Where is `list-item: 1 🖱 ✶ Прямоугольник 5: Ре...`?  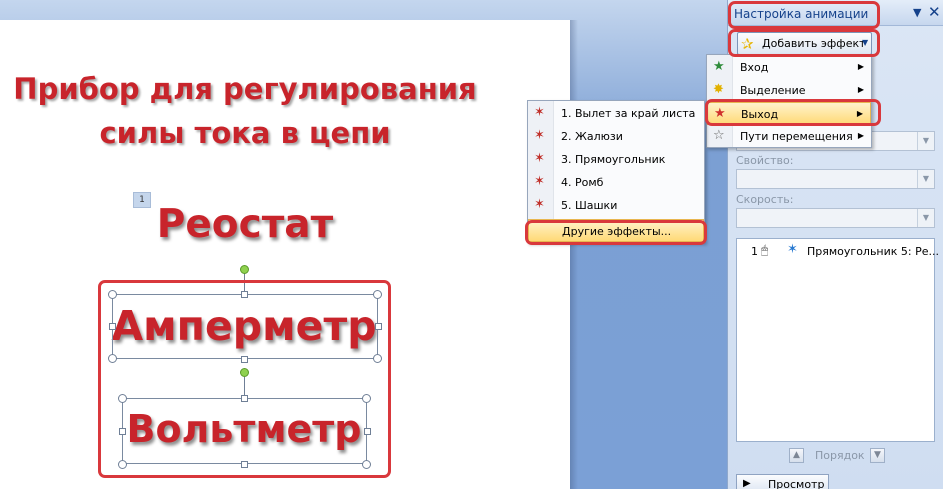
list-item: 1 🖱 ✶ Прямоугольник 5: Ре... is located at coordinates (838, 251).